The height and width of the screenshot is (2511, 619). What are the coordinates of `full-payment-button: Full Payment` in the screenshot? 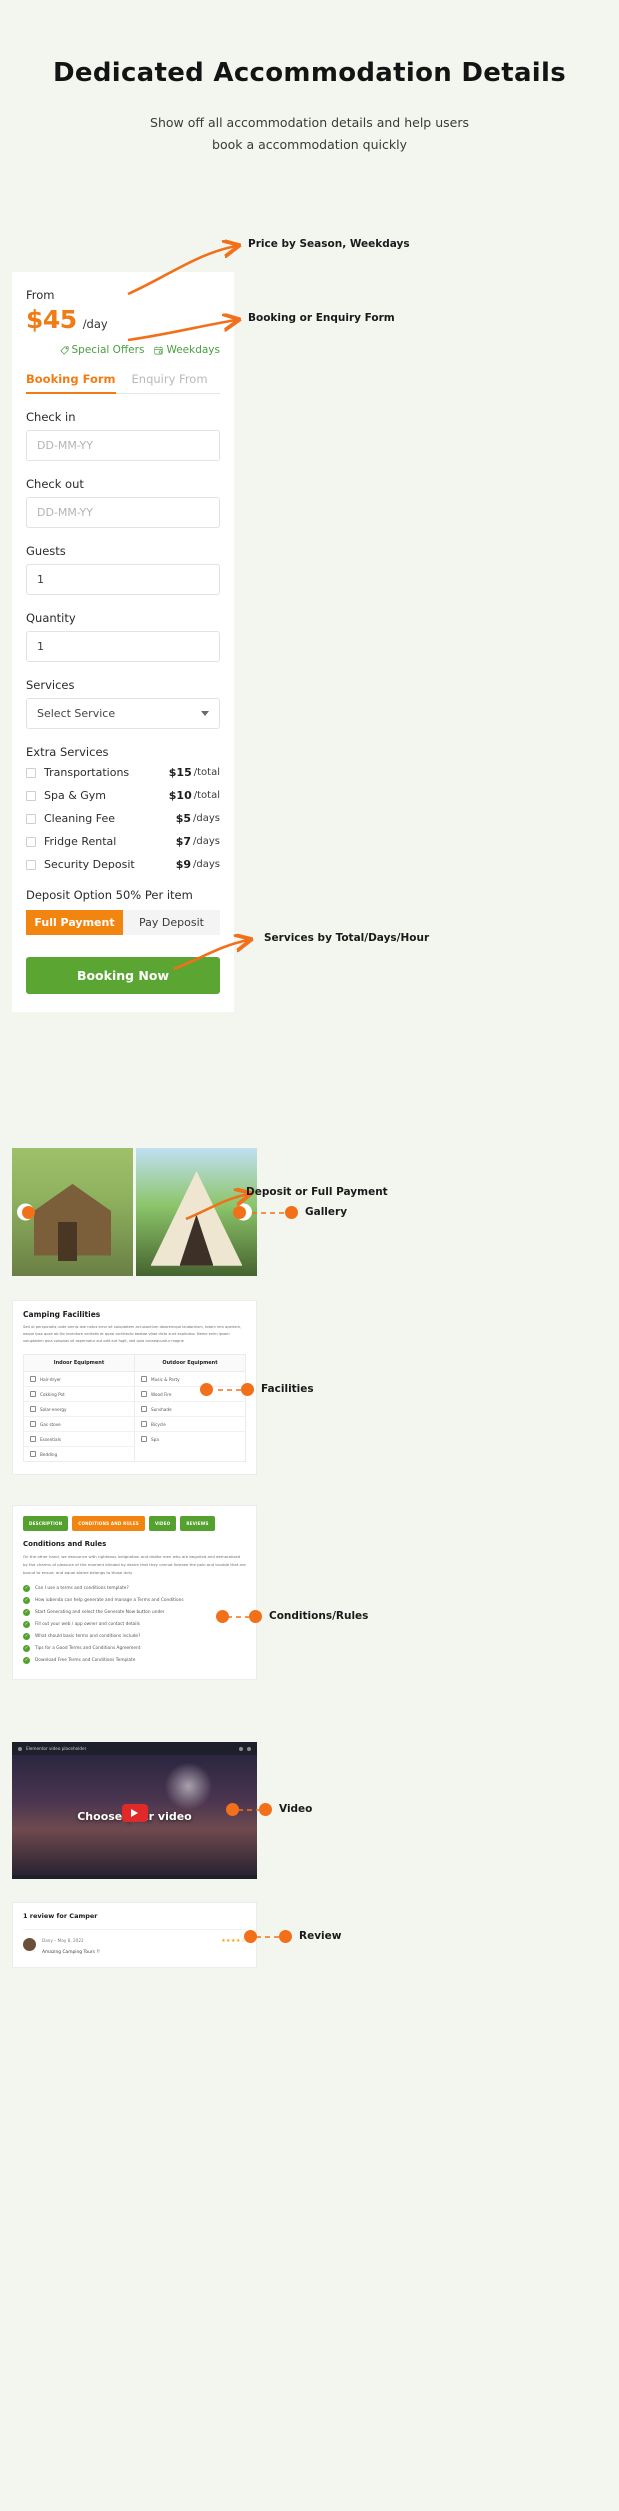 It's located at (74, 922).